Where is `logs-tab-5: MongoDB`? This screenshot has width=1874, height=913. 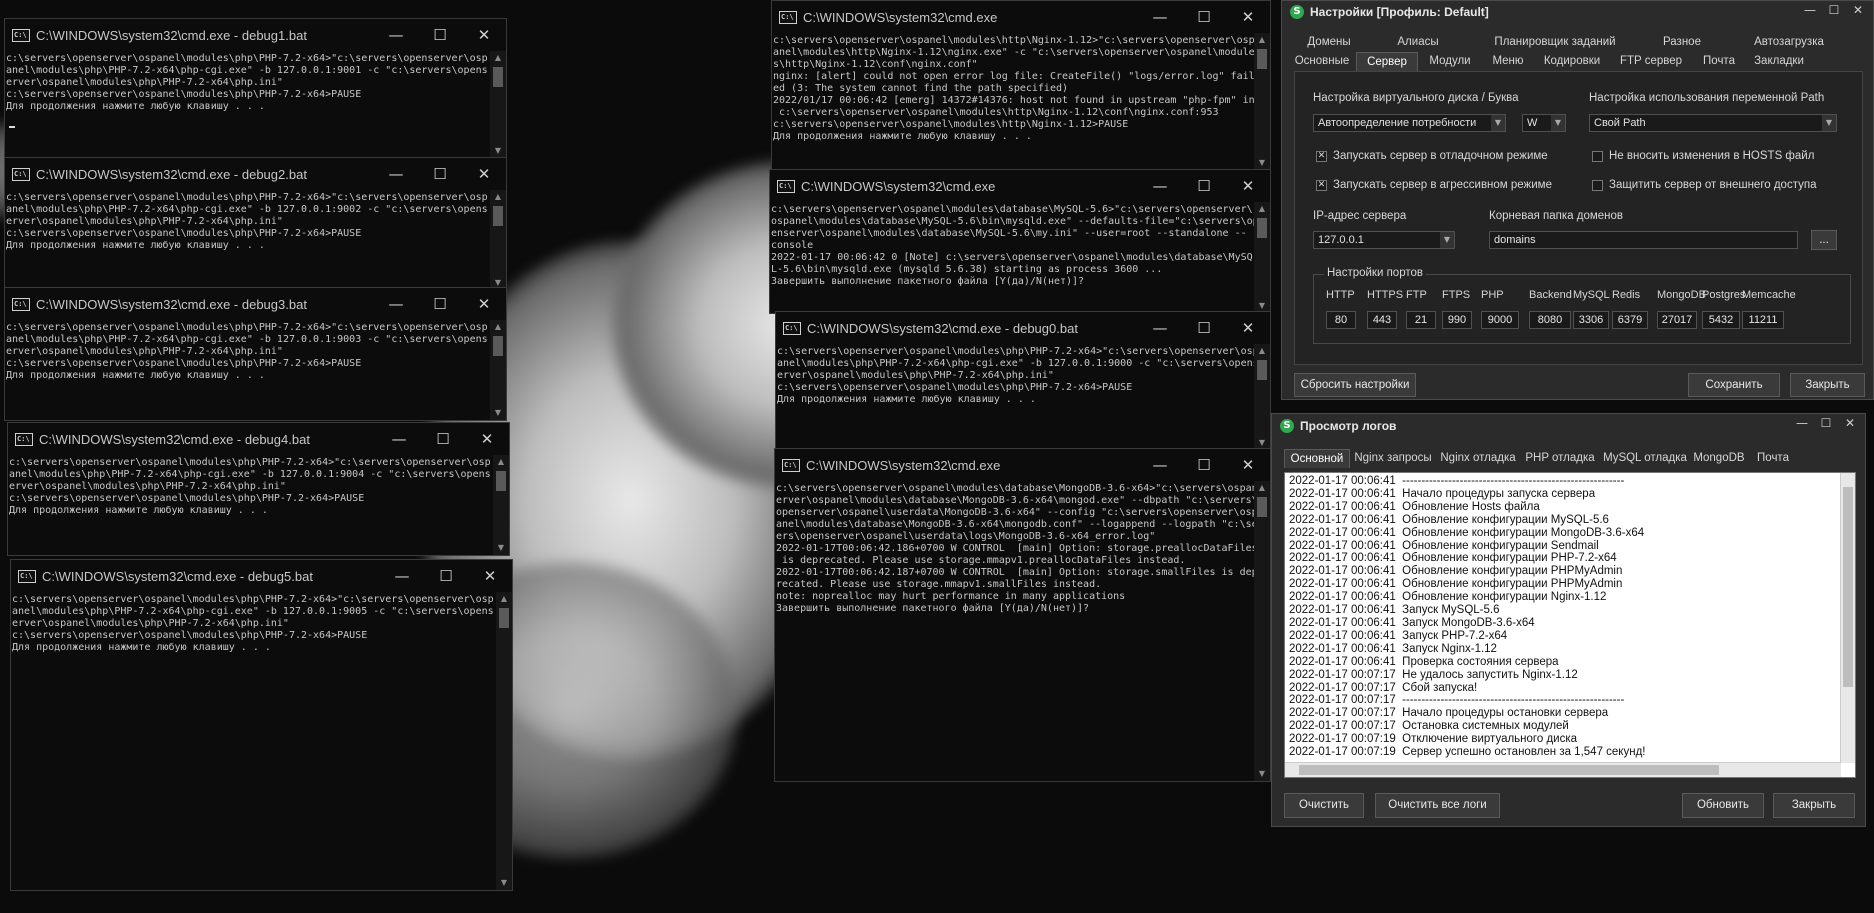 logs-tab-5: MongoDB is located at coordinates (1719, 458).